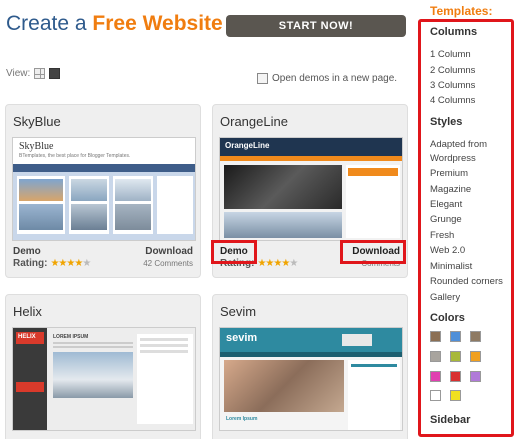 The height and width of the screenshot is (439, 516). What do you see at coordinates (454, 32) in the screenshot?
I see `columns-heading: Columns` at bounding box center [454, 32].